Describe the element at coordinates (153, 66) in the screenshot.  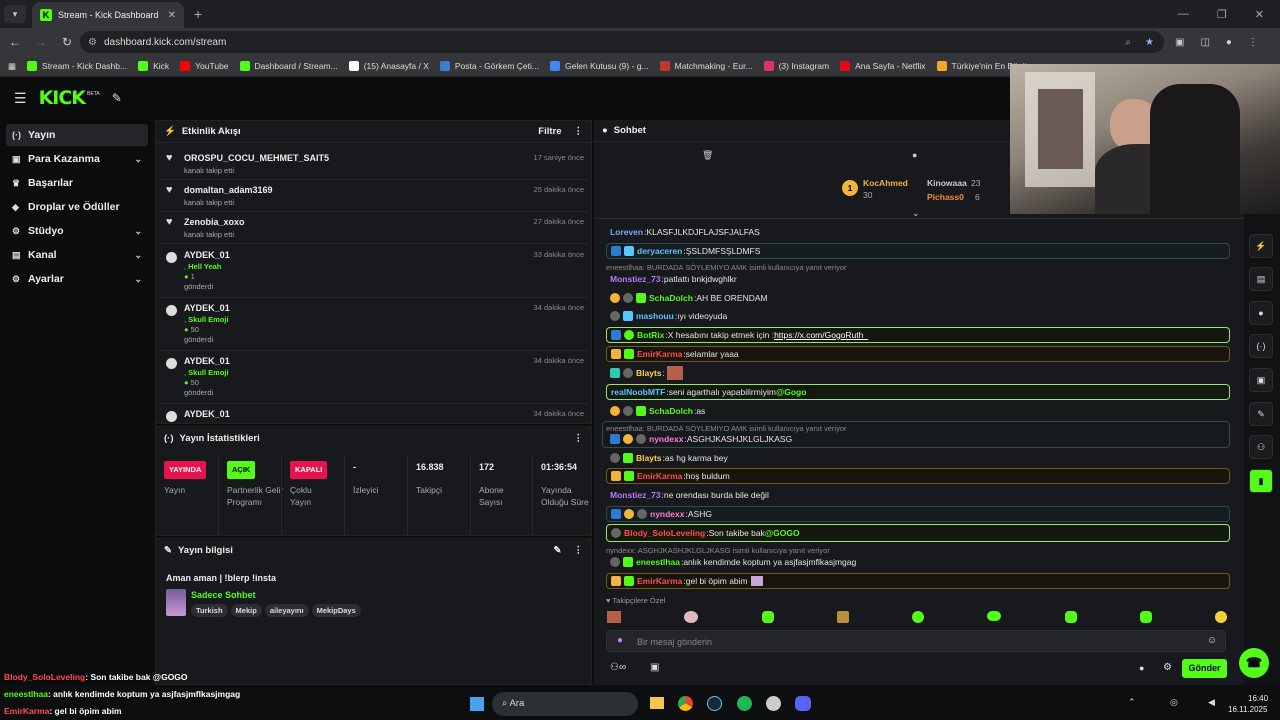
I see `bookmark-1: Kick` at that location.